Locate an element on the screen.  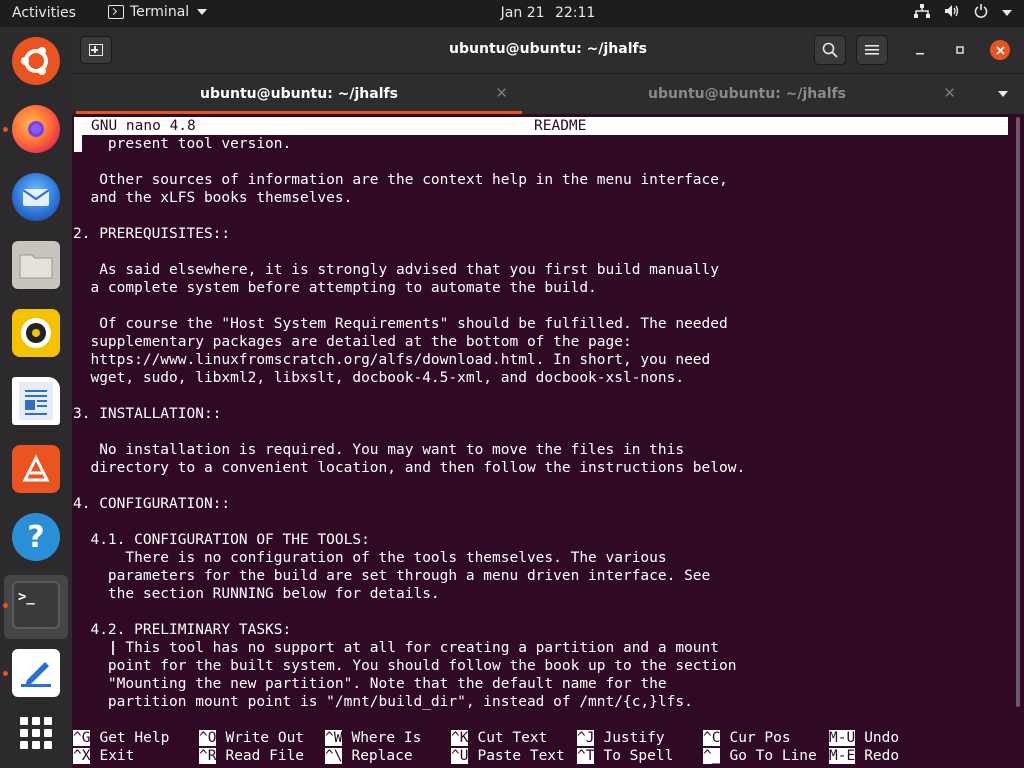
dock-item-writer is located at coordinates (36, 403).